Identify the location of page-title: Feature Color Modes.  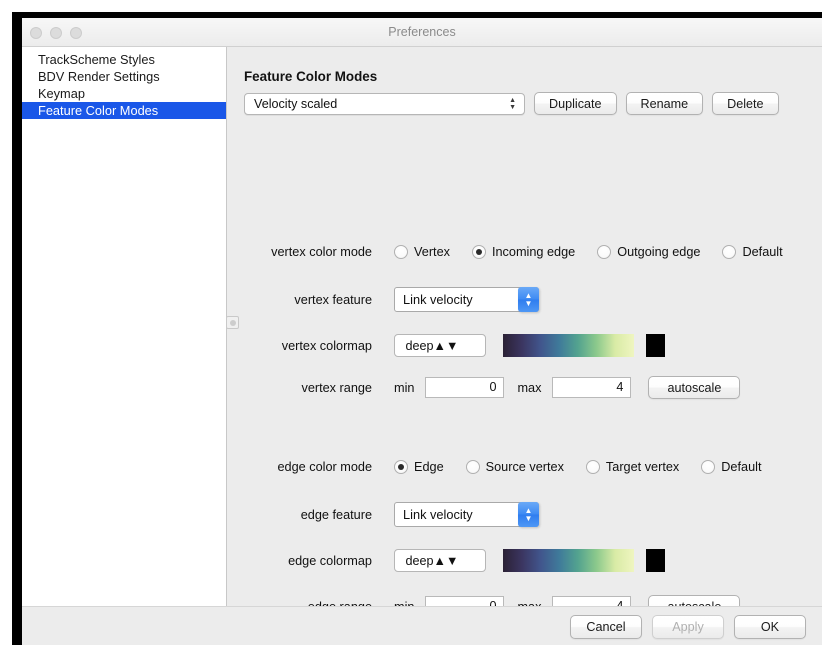
(311, 76).